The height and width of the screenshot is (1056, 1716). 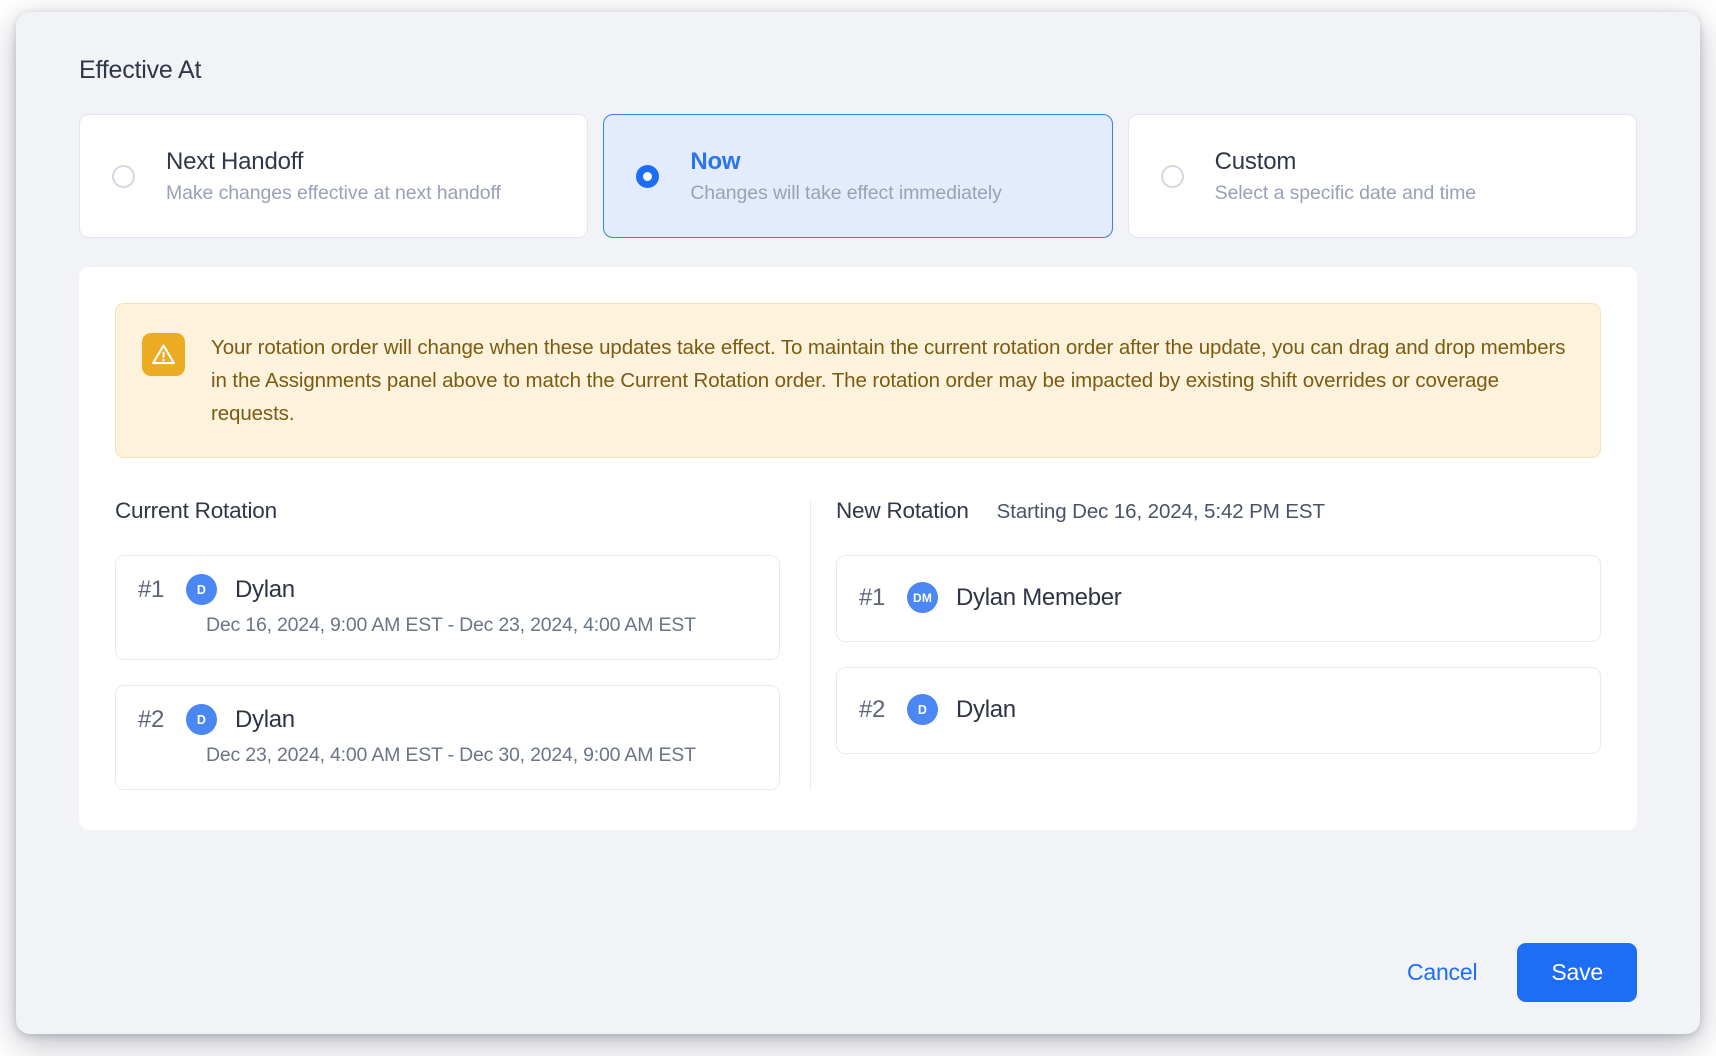 I want to click on option-texts: Custom Select a specific date and time, so click(x=1345, y=176).